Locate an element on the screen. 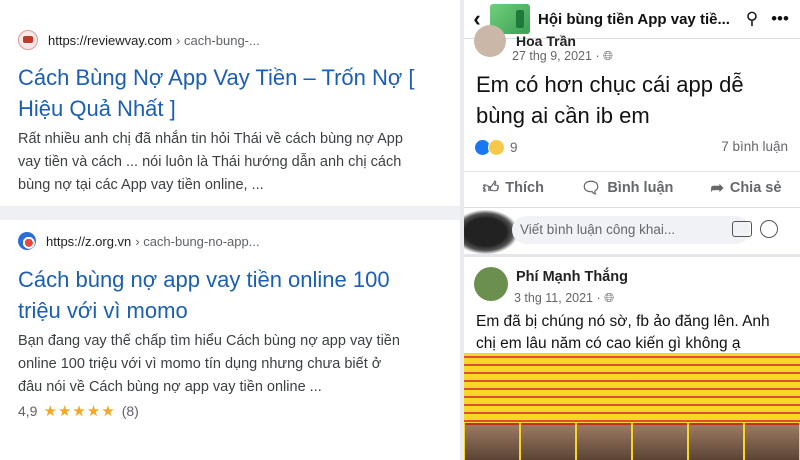  post-text-line: Em có hơn chục cái app dễ is located at coordinates (610, 84).